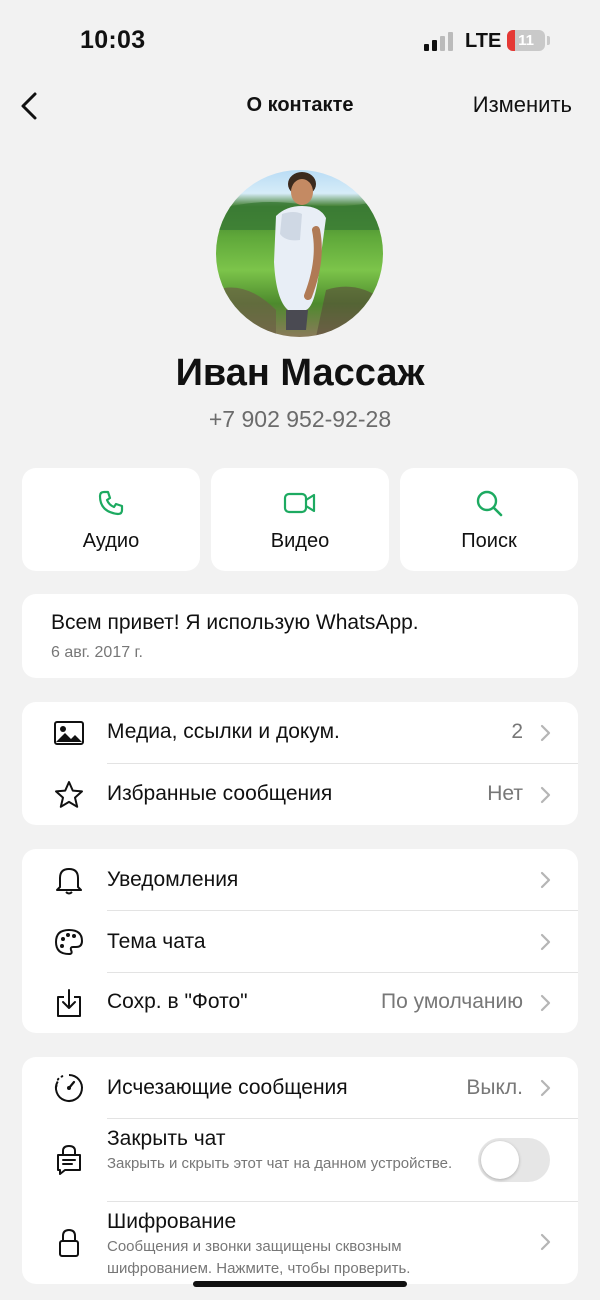  What do you see at coordinates (69, 942) in the screenshot?
I see `palette-icon` at bounding box center [69, 942].